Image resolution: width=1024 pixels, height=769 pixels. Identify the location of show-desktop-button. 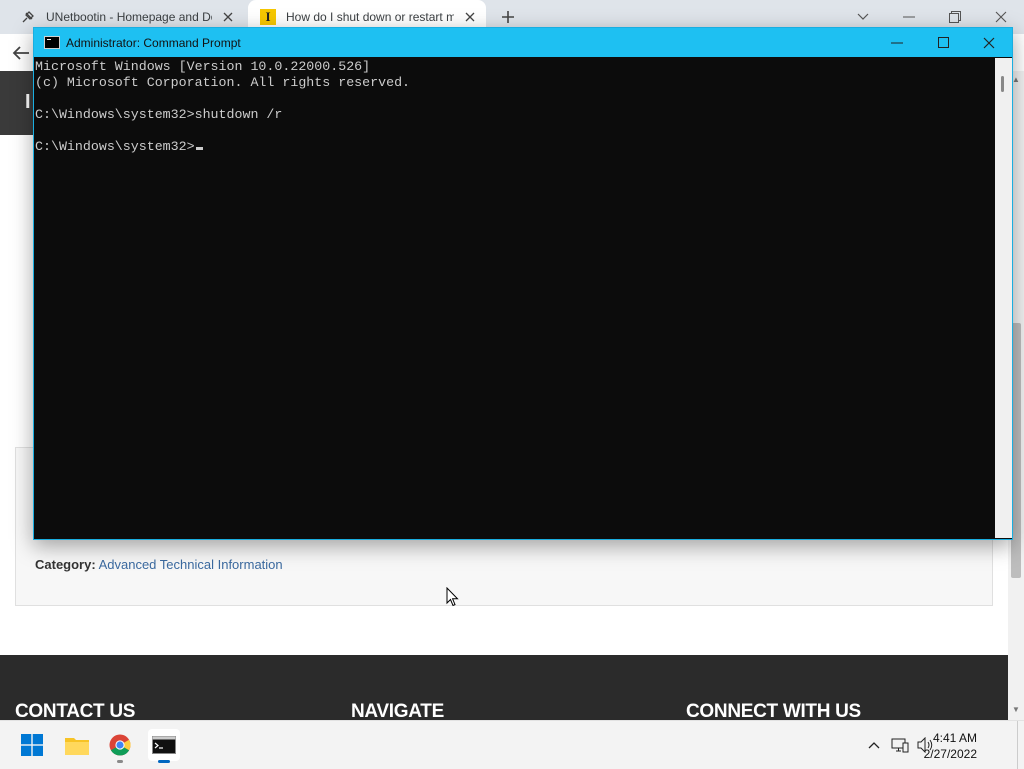
(1020, 745).